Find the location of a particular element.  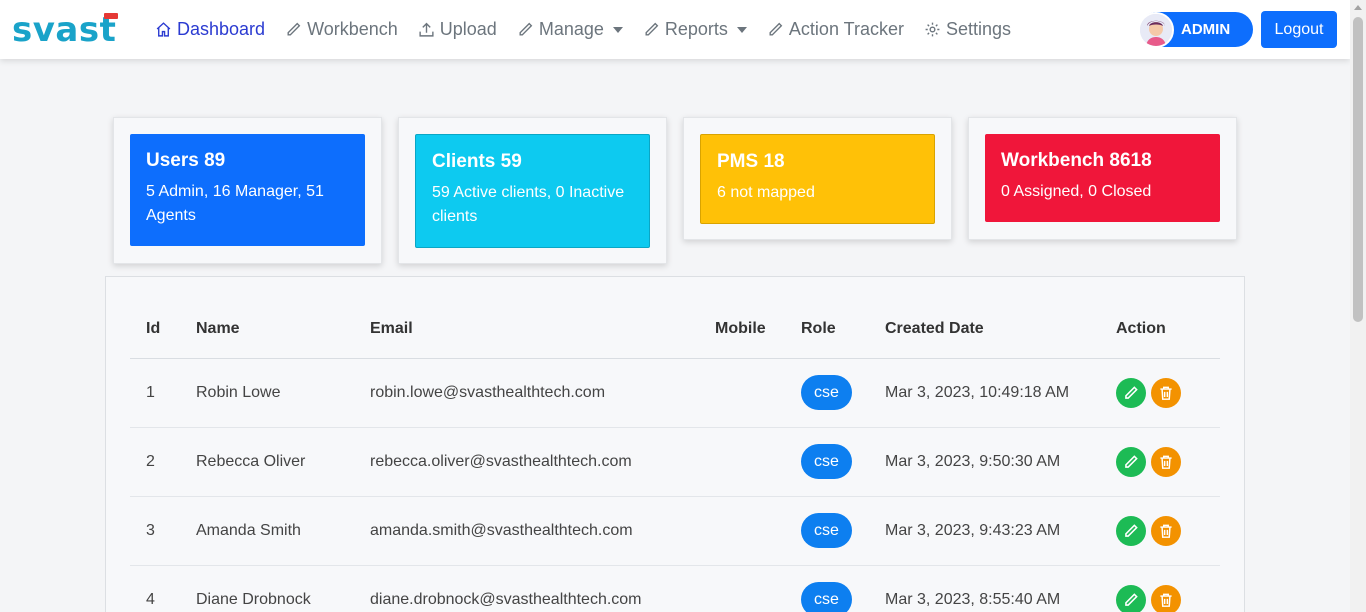

workbench-card: Workbench 8618 0 Assigned, 0 Closed is located at coordinates (1102, 178).